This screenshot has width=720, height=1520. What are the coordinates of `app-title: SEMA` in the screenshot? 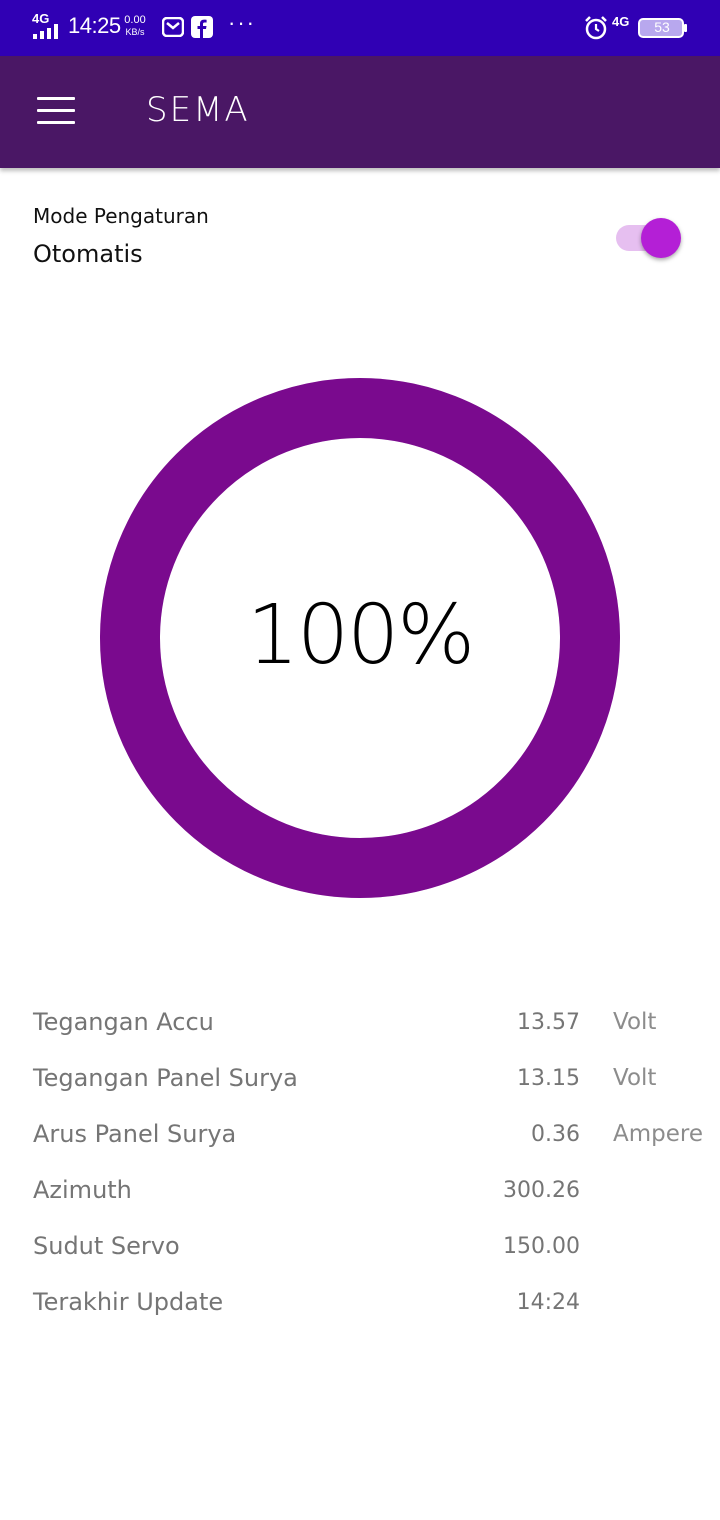 It's located at (198, 110).